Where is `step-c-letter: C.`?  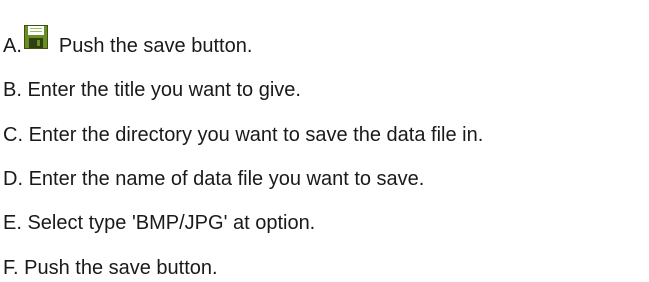
step-c-letter: C. is located at coordinates (13, 135).